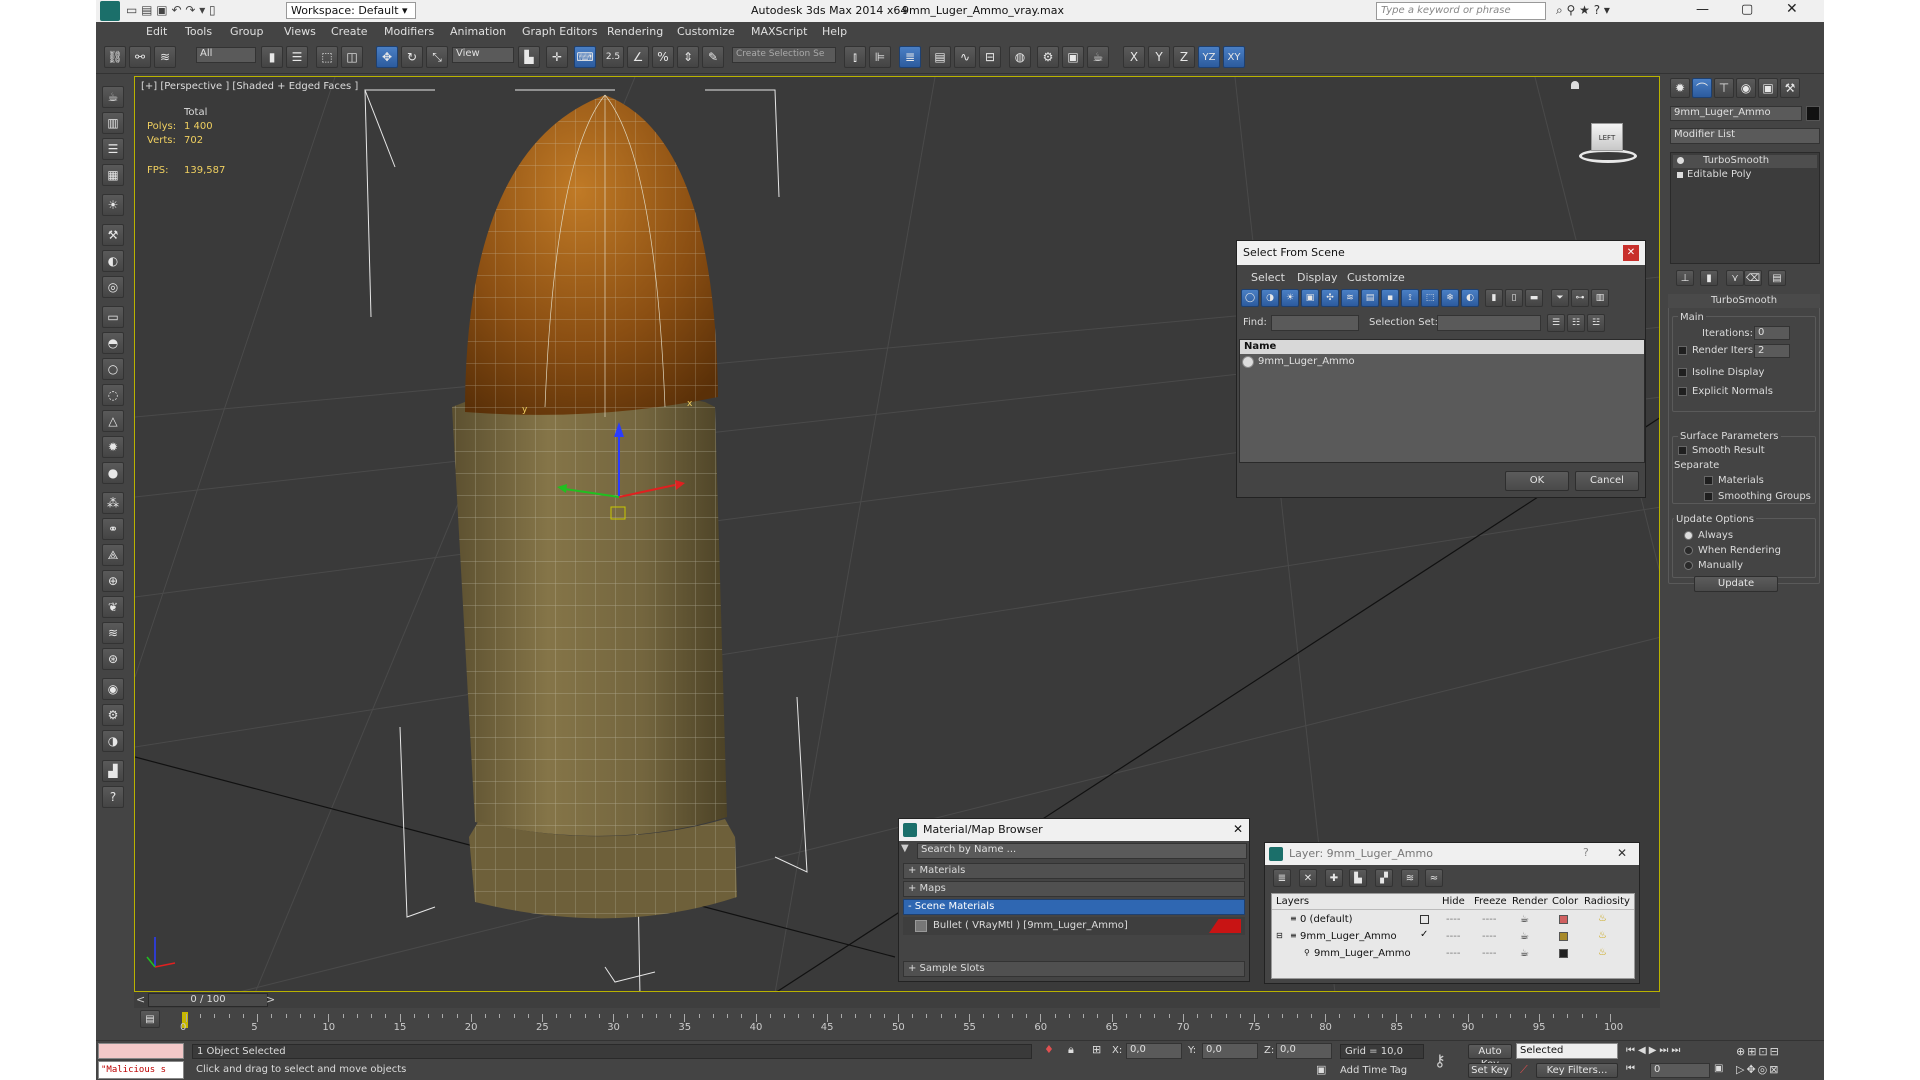 The width and height of the screenshot is (1920, 1080). Describe the element at coordinates (1020, 57) in the screenshot. I see `material-editor-icon: ◍` at that location.